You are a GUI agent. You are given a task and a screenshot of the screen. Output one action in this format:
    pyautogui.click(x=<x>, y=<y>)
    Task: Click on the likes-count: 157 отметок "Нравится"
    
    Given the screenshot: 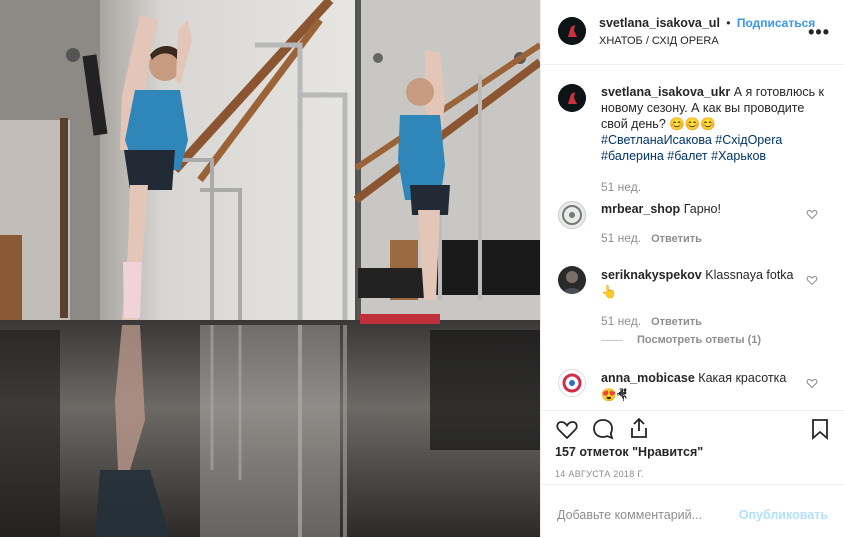 What is the action you would take?
    pyautogui.click(x=629, y=452)
    